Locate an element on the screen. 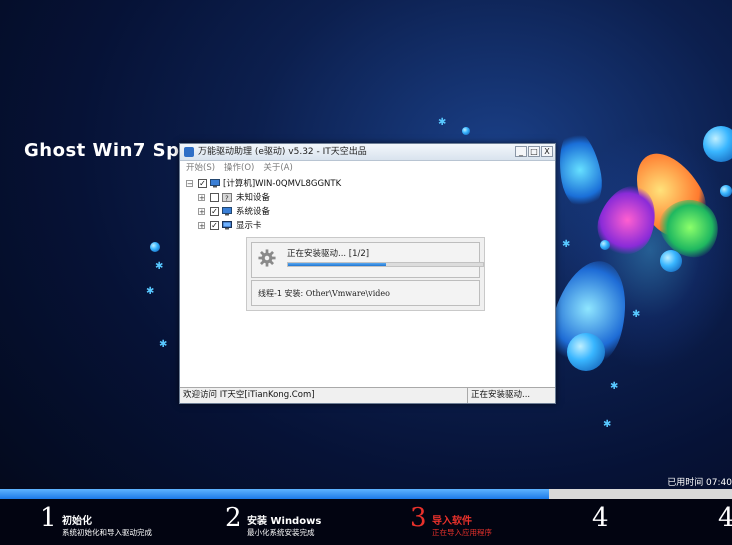  thread-value: Other\Vmware\video is located at coordinates (347, 293).